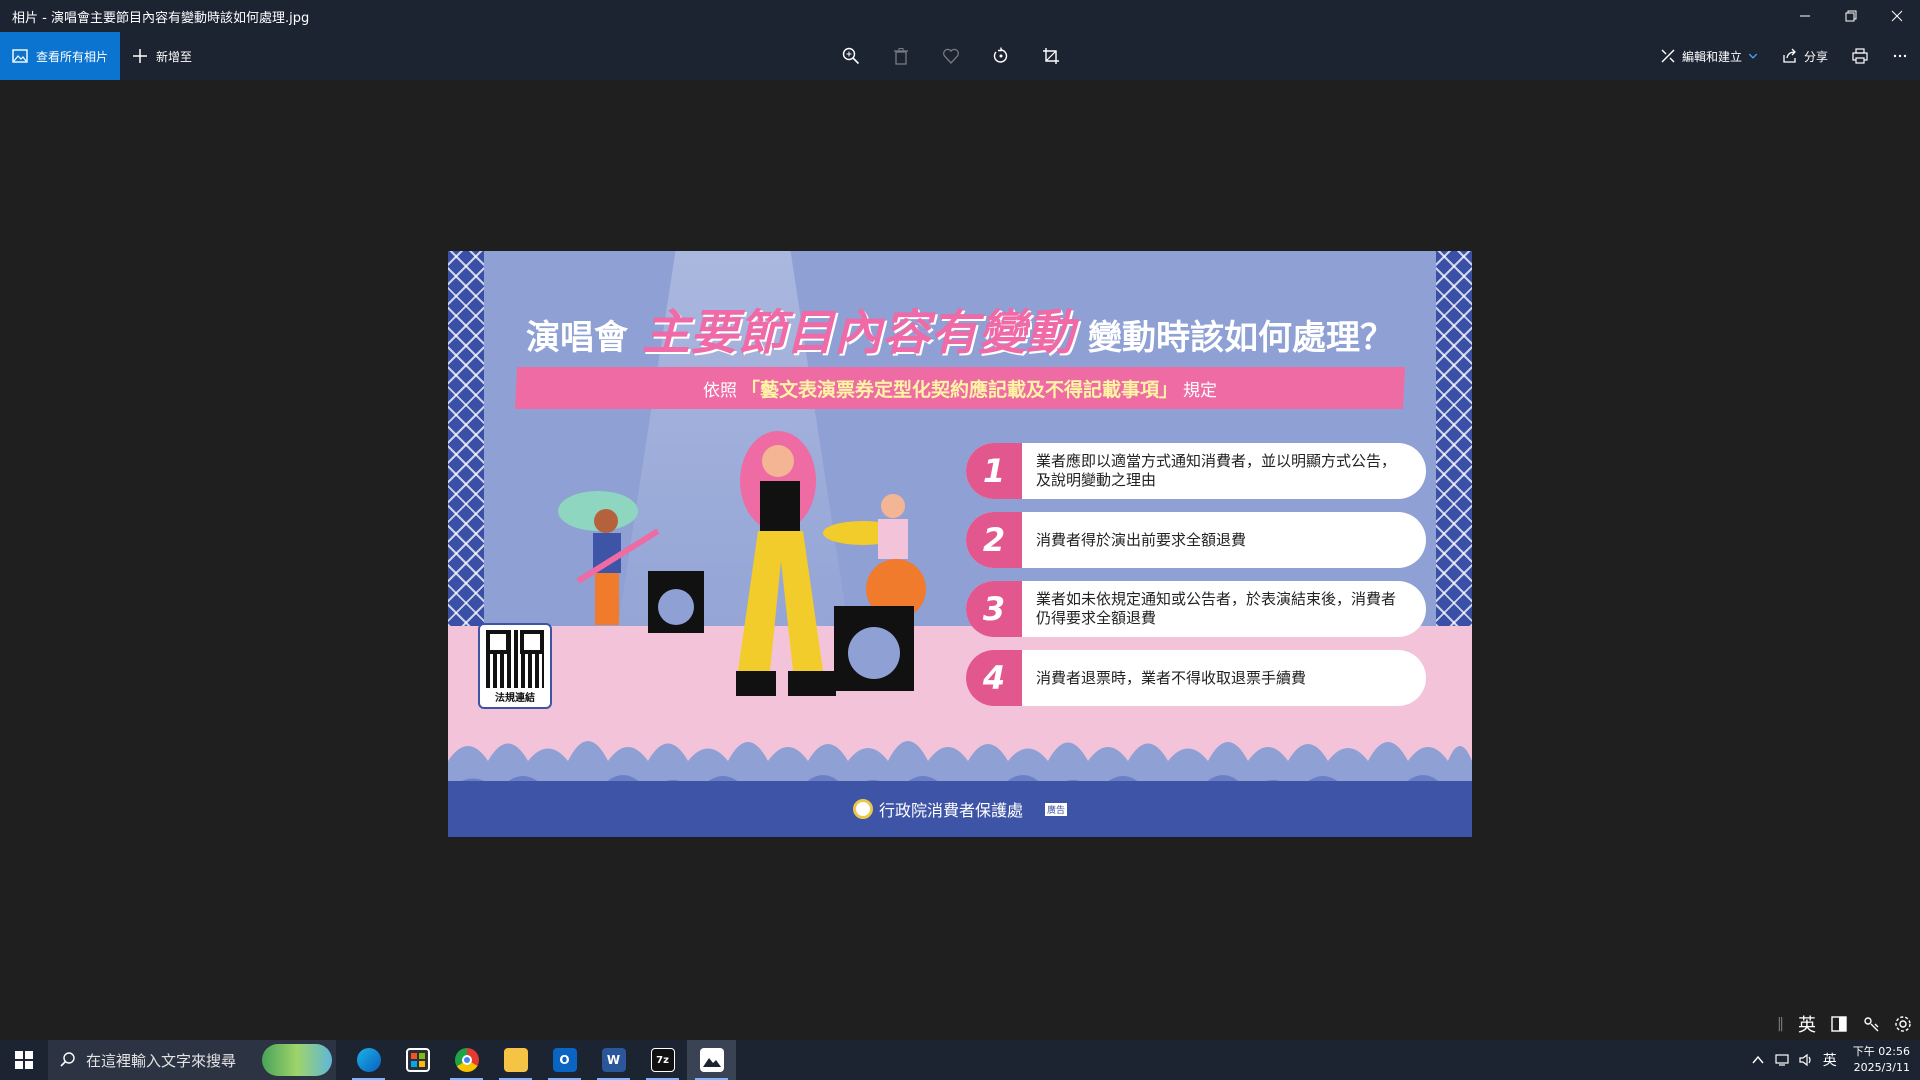 This screenshot has width=1920, height=1080. Describe the element at coordinates (1711, 56) in the screenshot. I see `edit-create-label: 編輯和建立` at that location.